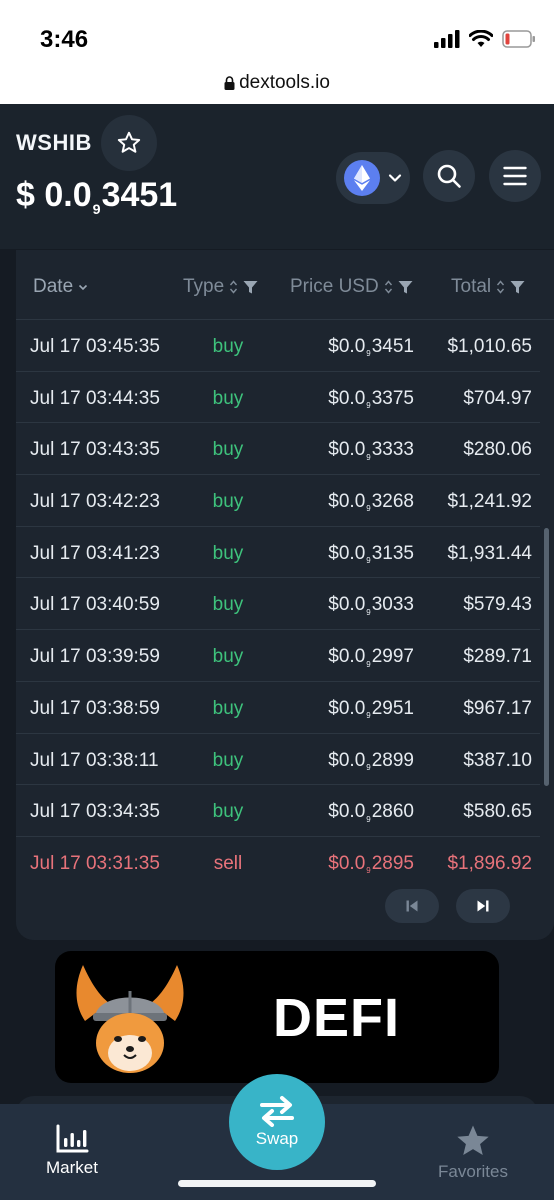 The image size is (554, 1200). What do you see at coordinates (129, 143) in the screenshot?
I see `favorite-button` at bounding box center [129, 143].